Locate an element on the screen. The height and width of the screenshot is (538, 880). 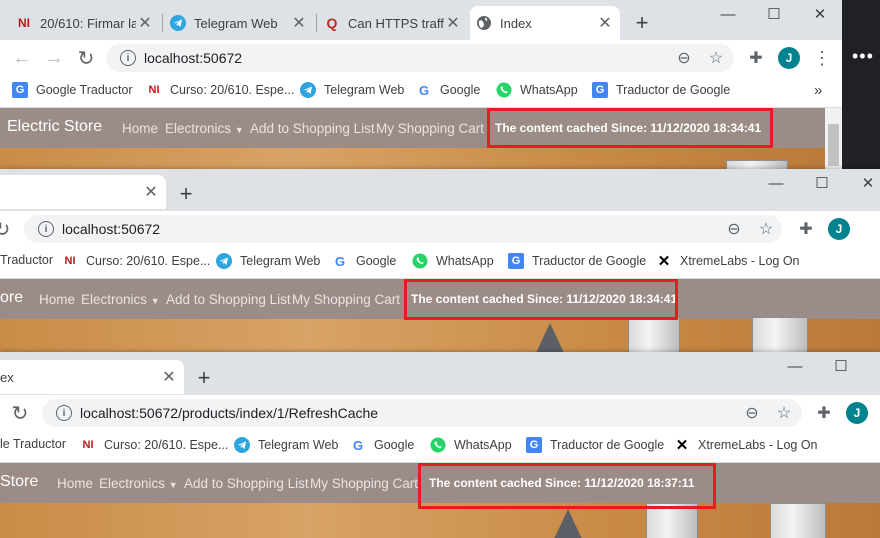
bookmark-google-traductor: G Google Traductor is located at coordinates (72, 90).